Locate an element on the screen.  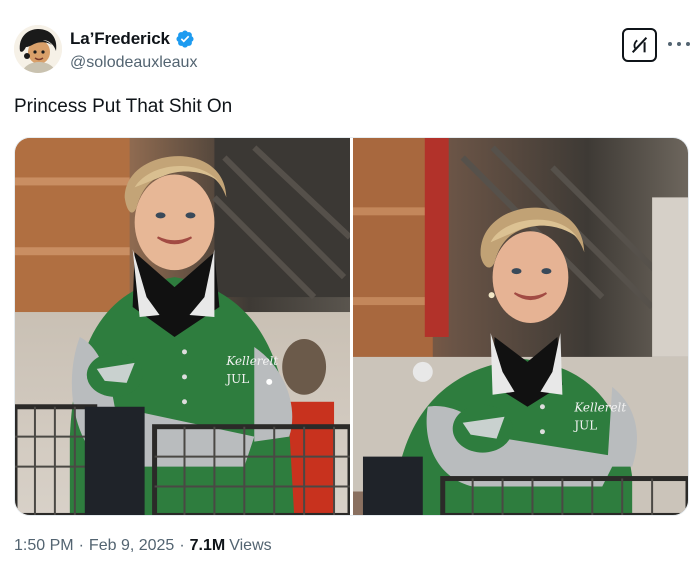
avatar is located at coordinates (38, 49).